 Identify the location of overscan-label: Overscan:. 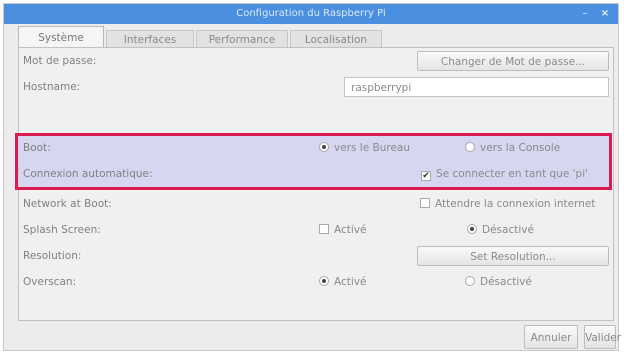
(50, 282).